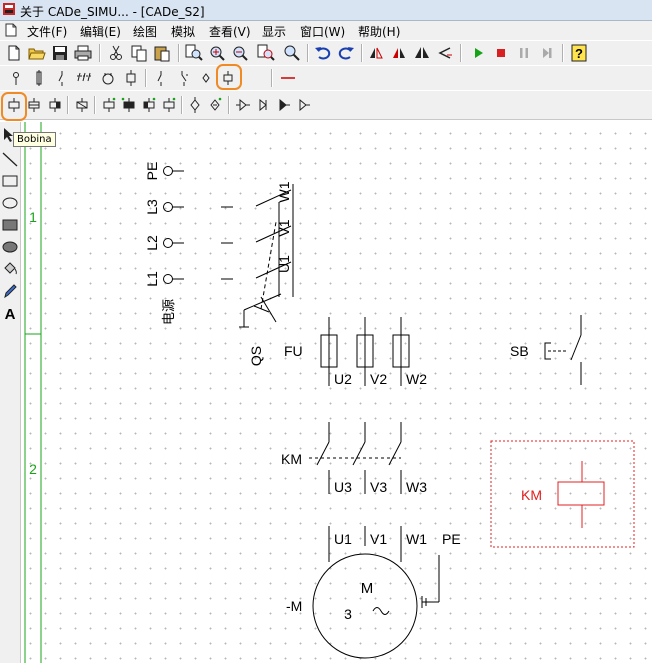 The height and width of the screenshot is (663, 652). I want to click on diode-3-icon, so click(283, 105).